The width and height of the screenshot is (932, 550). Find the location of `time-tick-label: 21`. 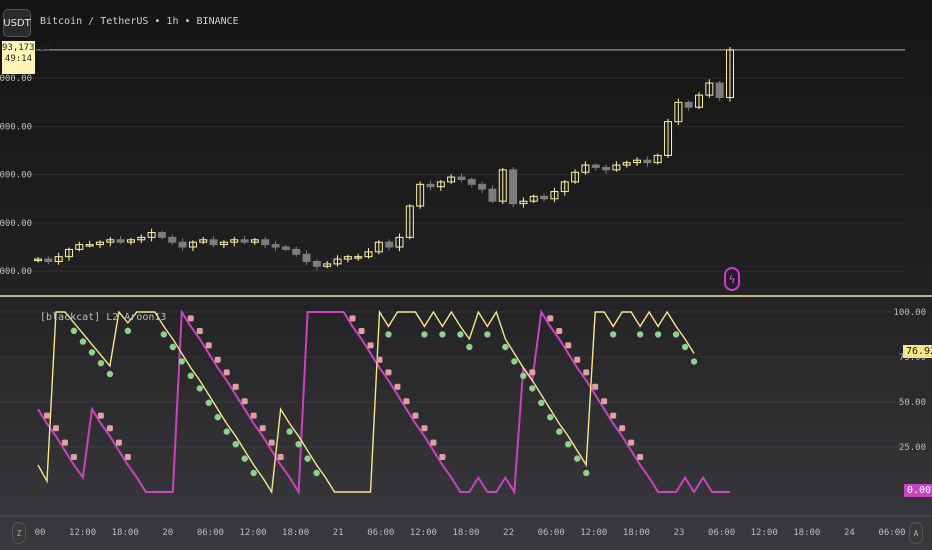

time-tick-label: 21 is located at coordinates (338, 533).